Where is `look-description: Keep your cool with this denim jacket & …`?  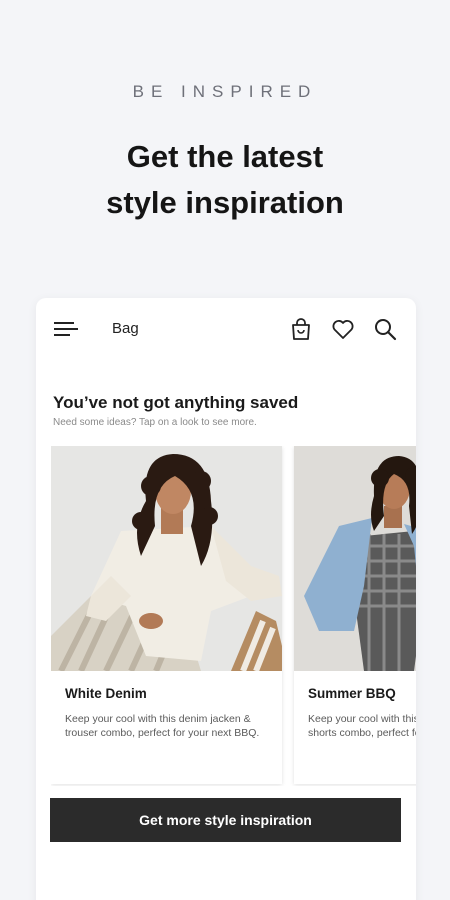 look-description: Keep your cool with this denim jacket & … is located at coordinates (362, 726).